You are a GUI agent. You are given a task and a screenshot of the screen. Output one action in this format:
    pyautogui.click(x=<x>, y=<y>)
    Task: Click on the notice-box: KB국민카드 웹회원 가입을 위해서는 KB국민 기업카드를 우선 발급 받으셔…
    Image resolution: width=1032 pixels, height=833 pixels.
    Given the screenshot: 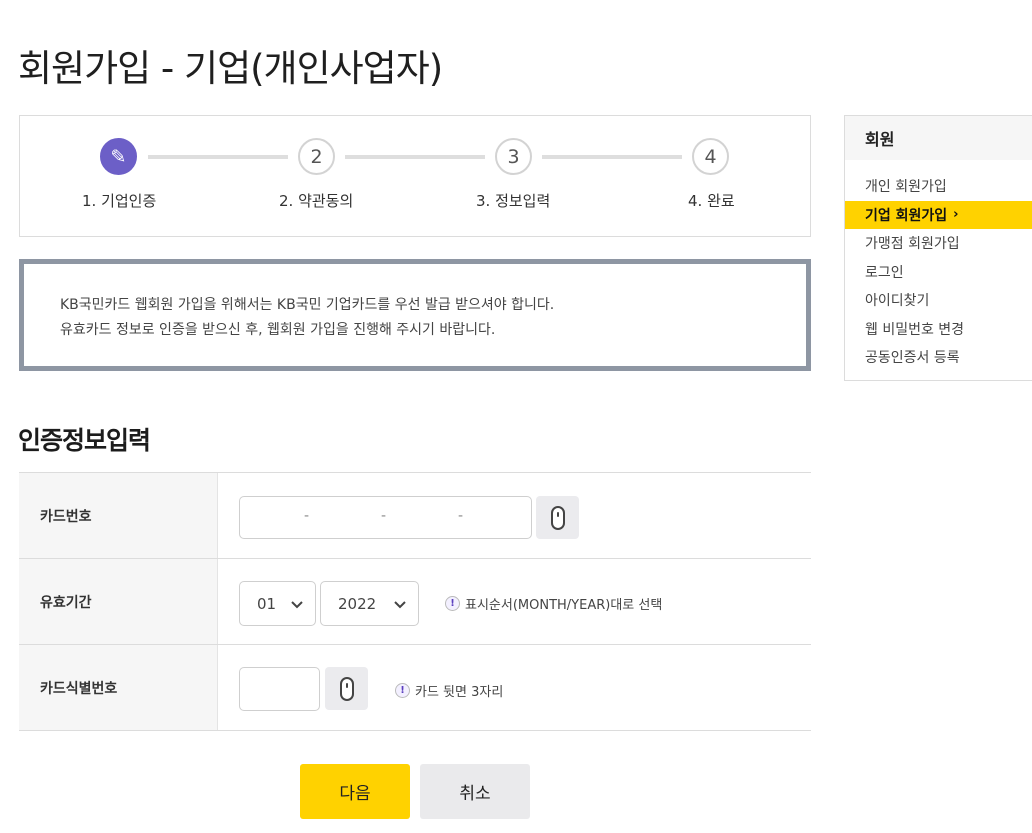 What is the action you would take?
    pyautogui.click(x=415, y=315)
    